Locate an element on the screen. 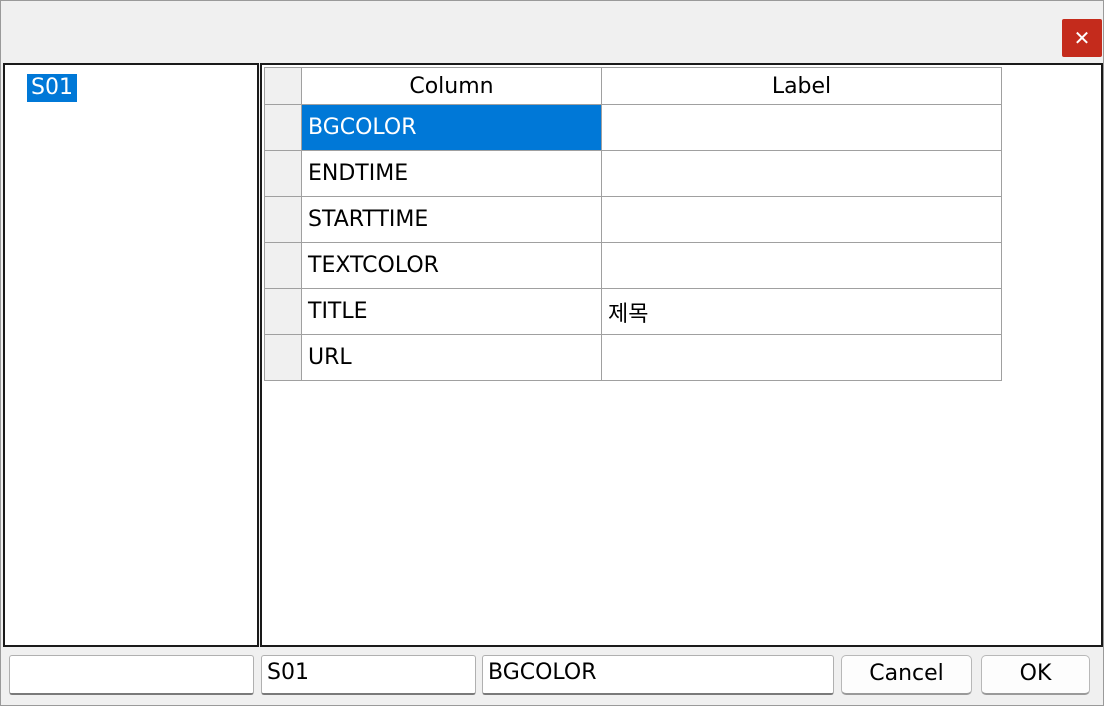 This screenshot has width=1104, height=706. table-row: BGCOLOR is located at coordinates (633, 127).